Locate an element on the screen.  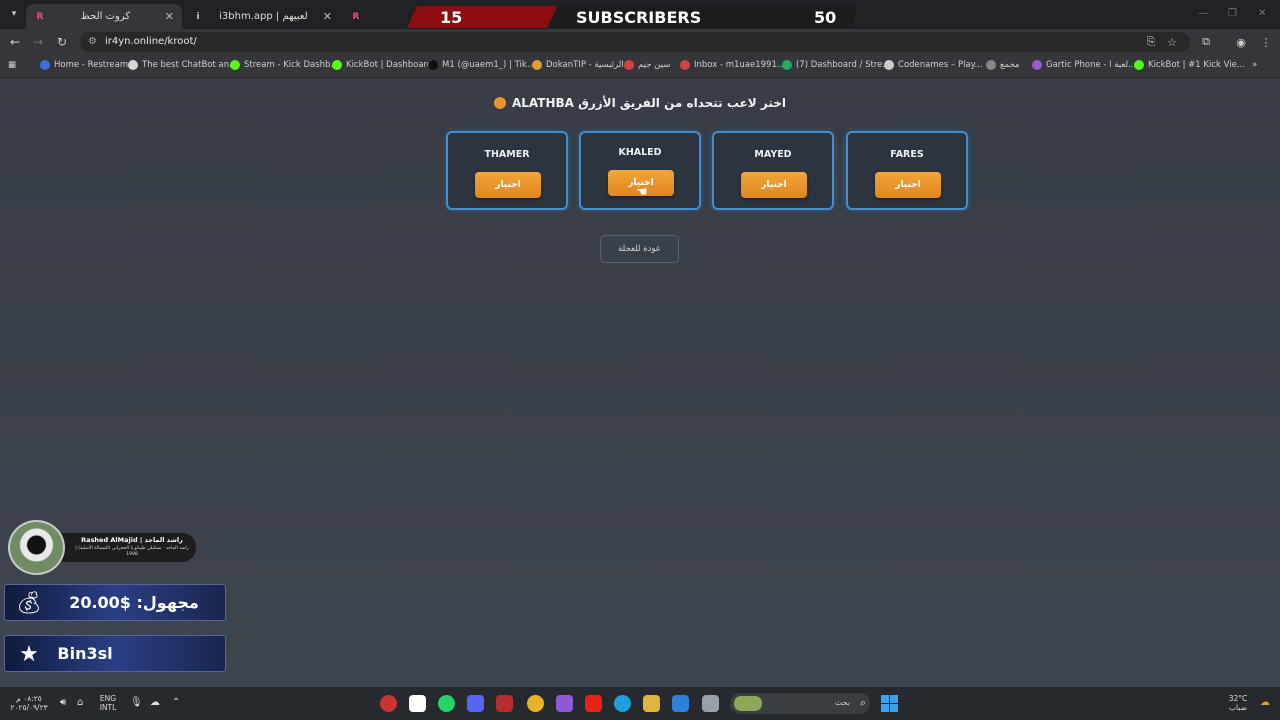
address-bar: ⚙ ir4yn.online/kroot/ is located at coordinates (635, 42).